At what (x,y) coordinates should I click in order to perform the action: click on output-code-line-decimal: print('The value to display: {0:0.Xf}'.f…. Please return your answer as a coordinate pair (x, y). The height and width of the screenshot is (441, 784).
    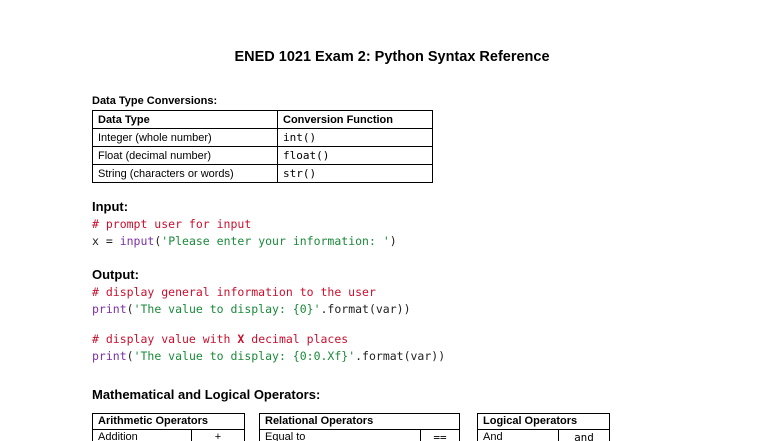
    Looking at the image, I should click on (268, 356).